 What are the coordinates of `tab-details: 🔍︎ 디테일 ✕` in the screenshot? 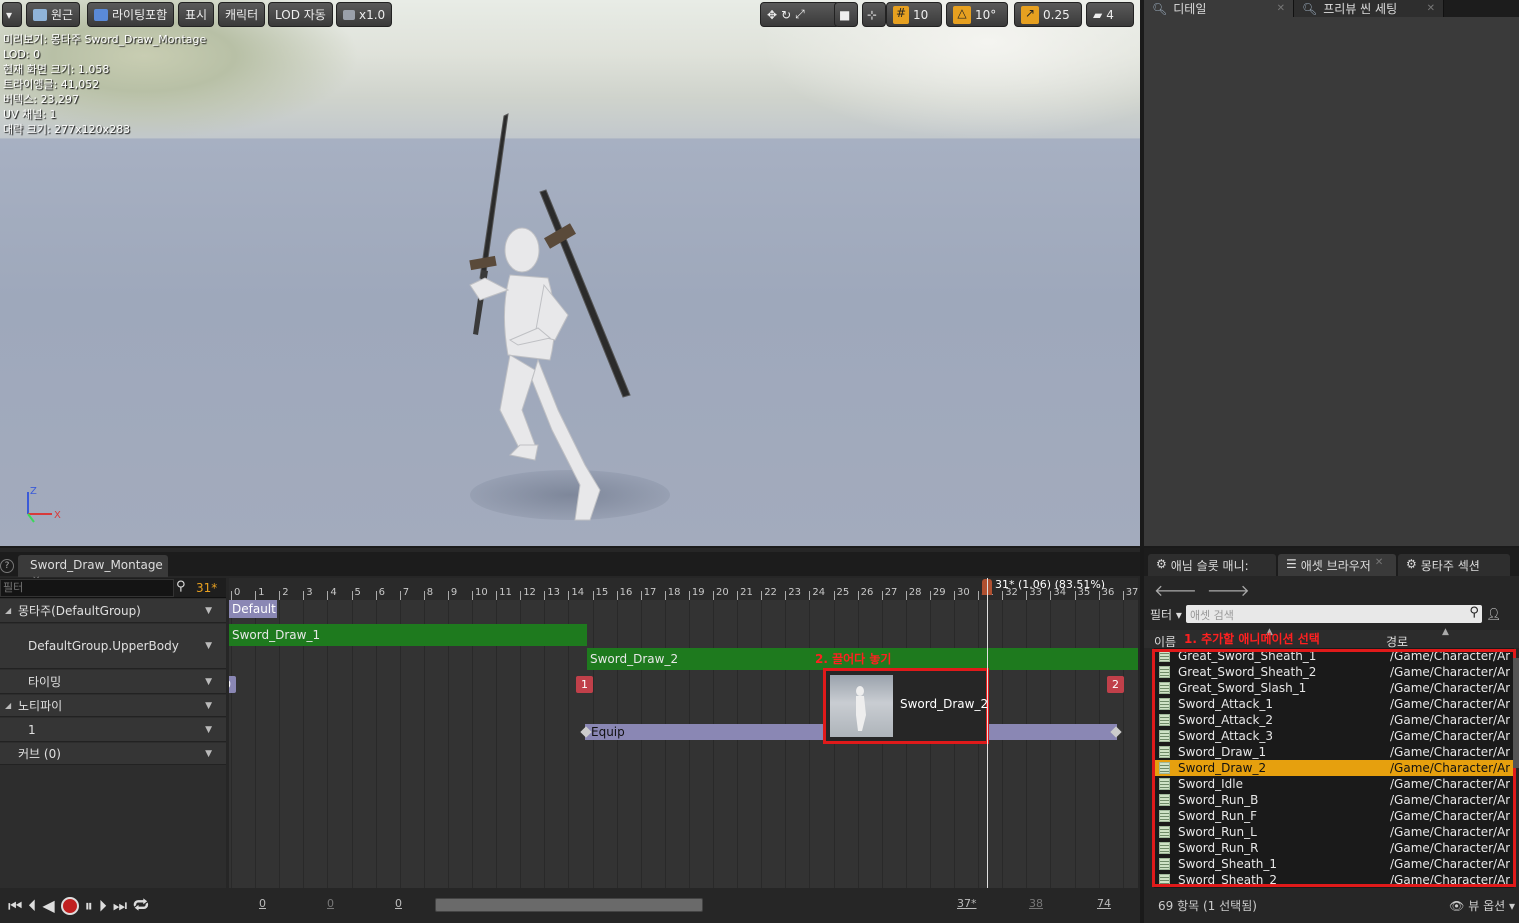 It's located at (1219, 8).